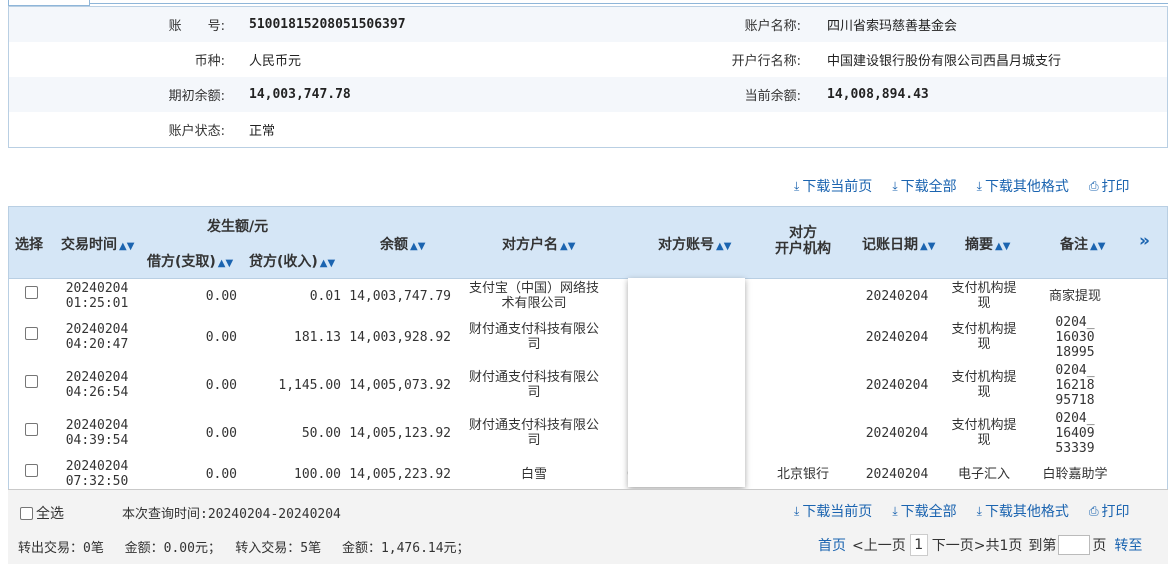 This screenshot has height=564, width=1168. What do you see at coordinates (300, 94) in the screenshot?
I see `open-balance-value: 14,003,747.78` at bounding box center [300, 94].